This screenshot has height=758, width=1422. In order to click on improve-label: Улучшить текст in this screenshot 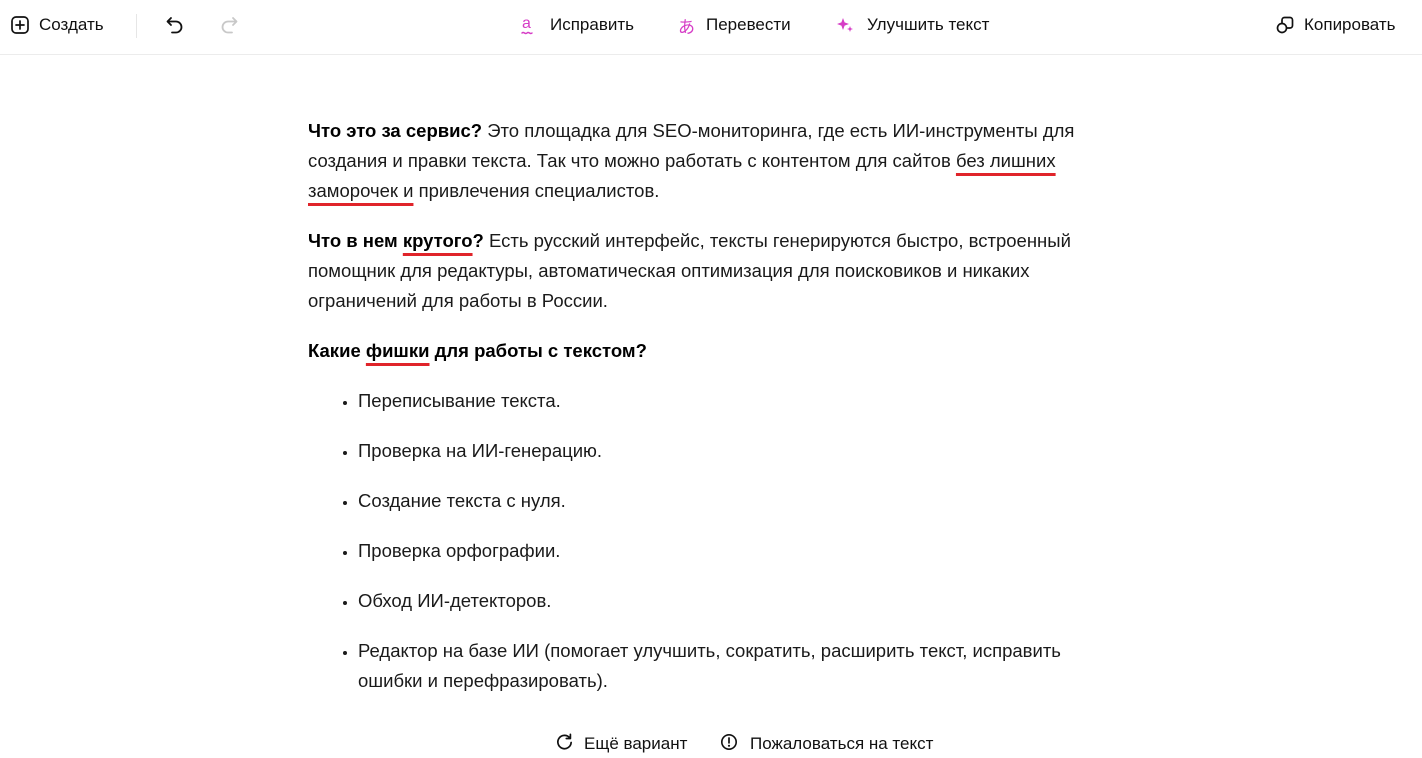, I will do `click(928, 24)`.